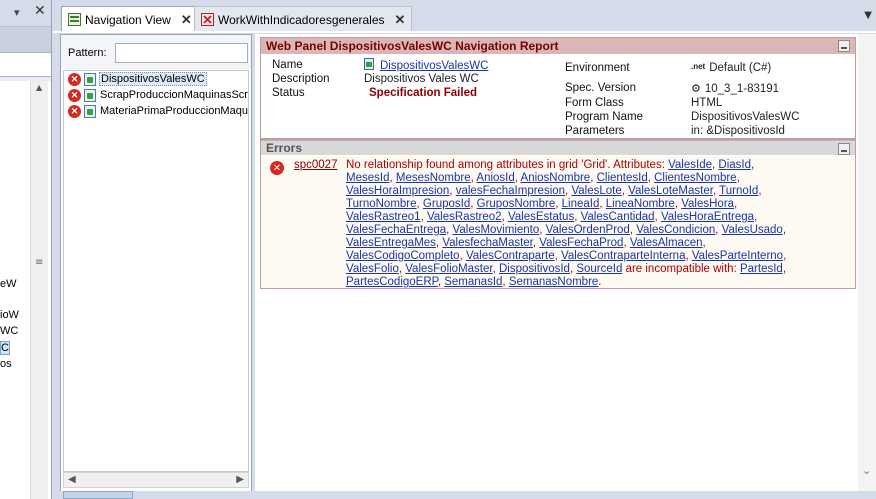 This screenshot has height=499, width=876. Describe the element at coordinates (392, 282) in the screenshot. I see `incompatible-attribute-link: PartesCodigoERP` at that location.